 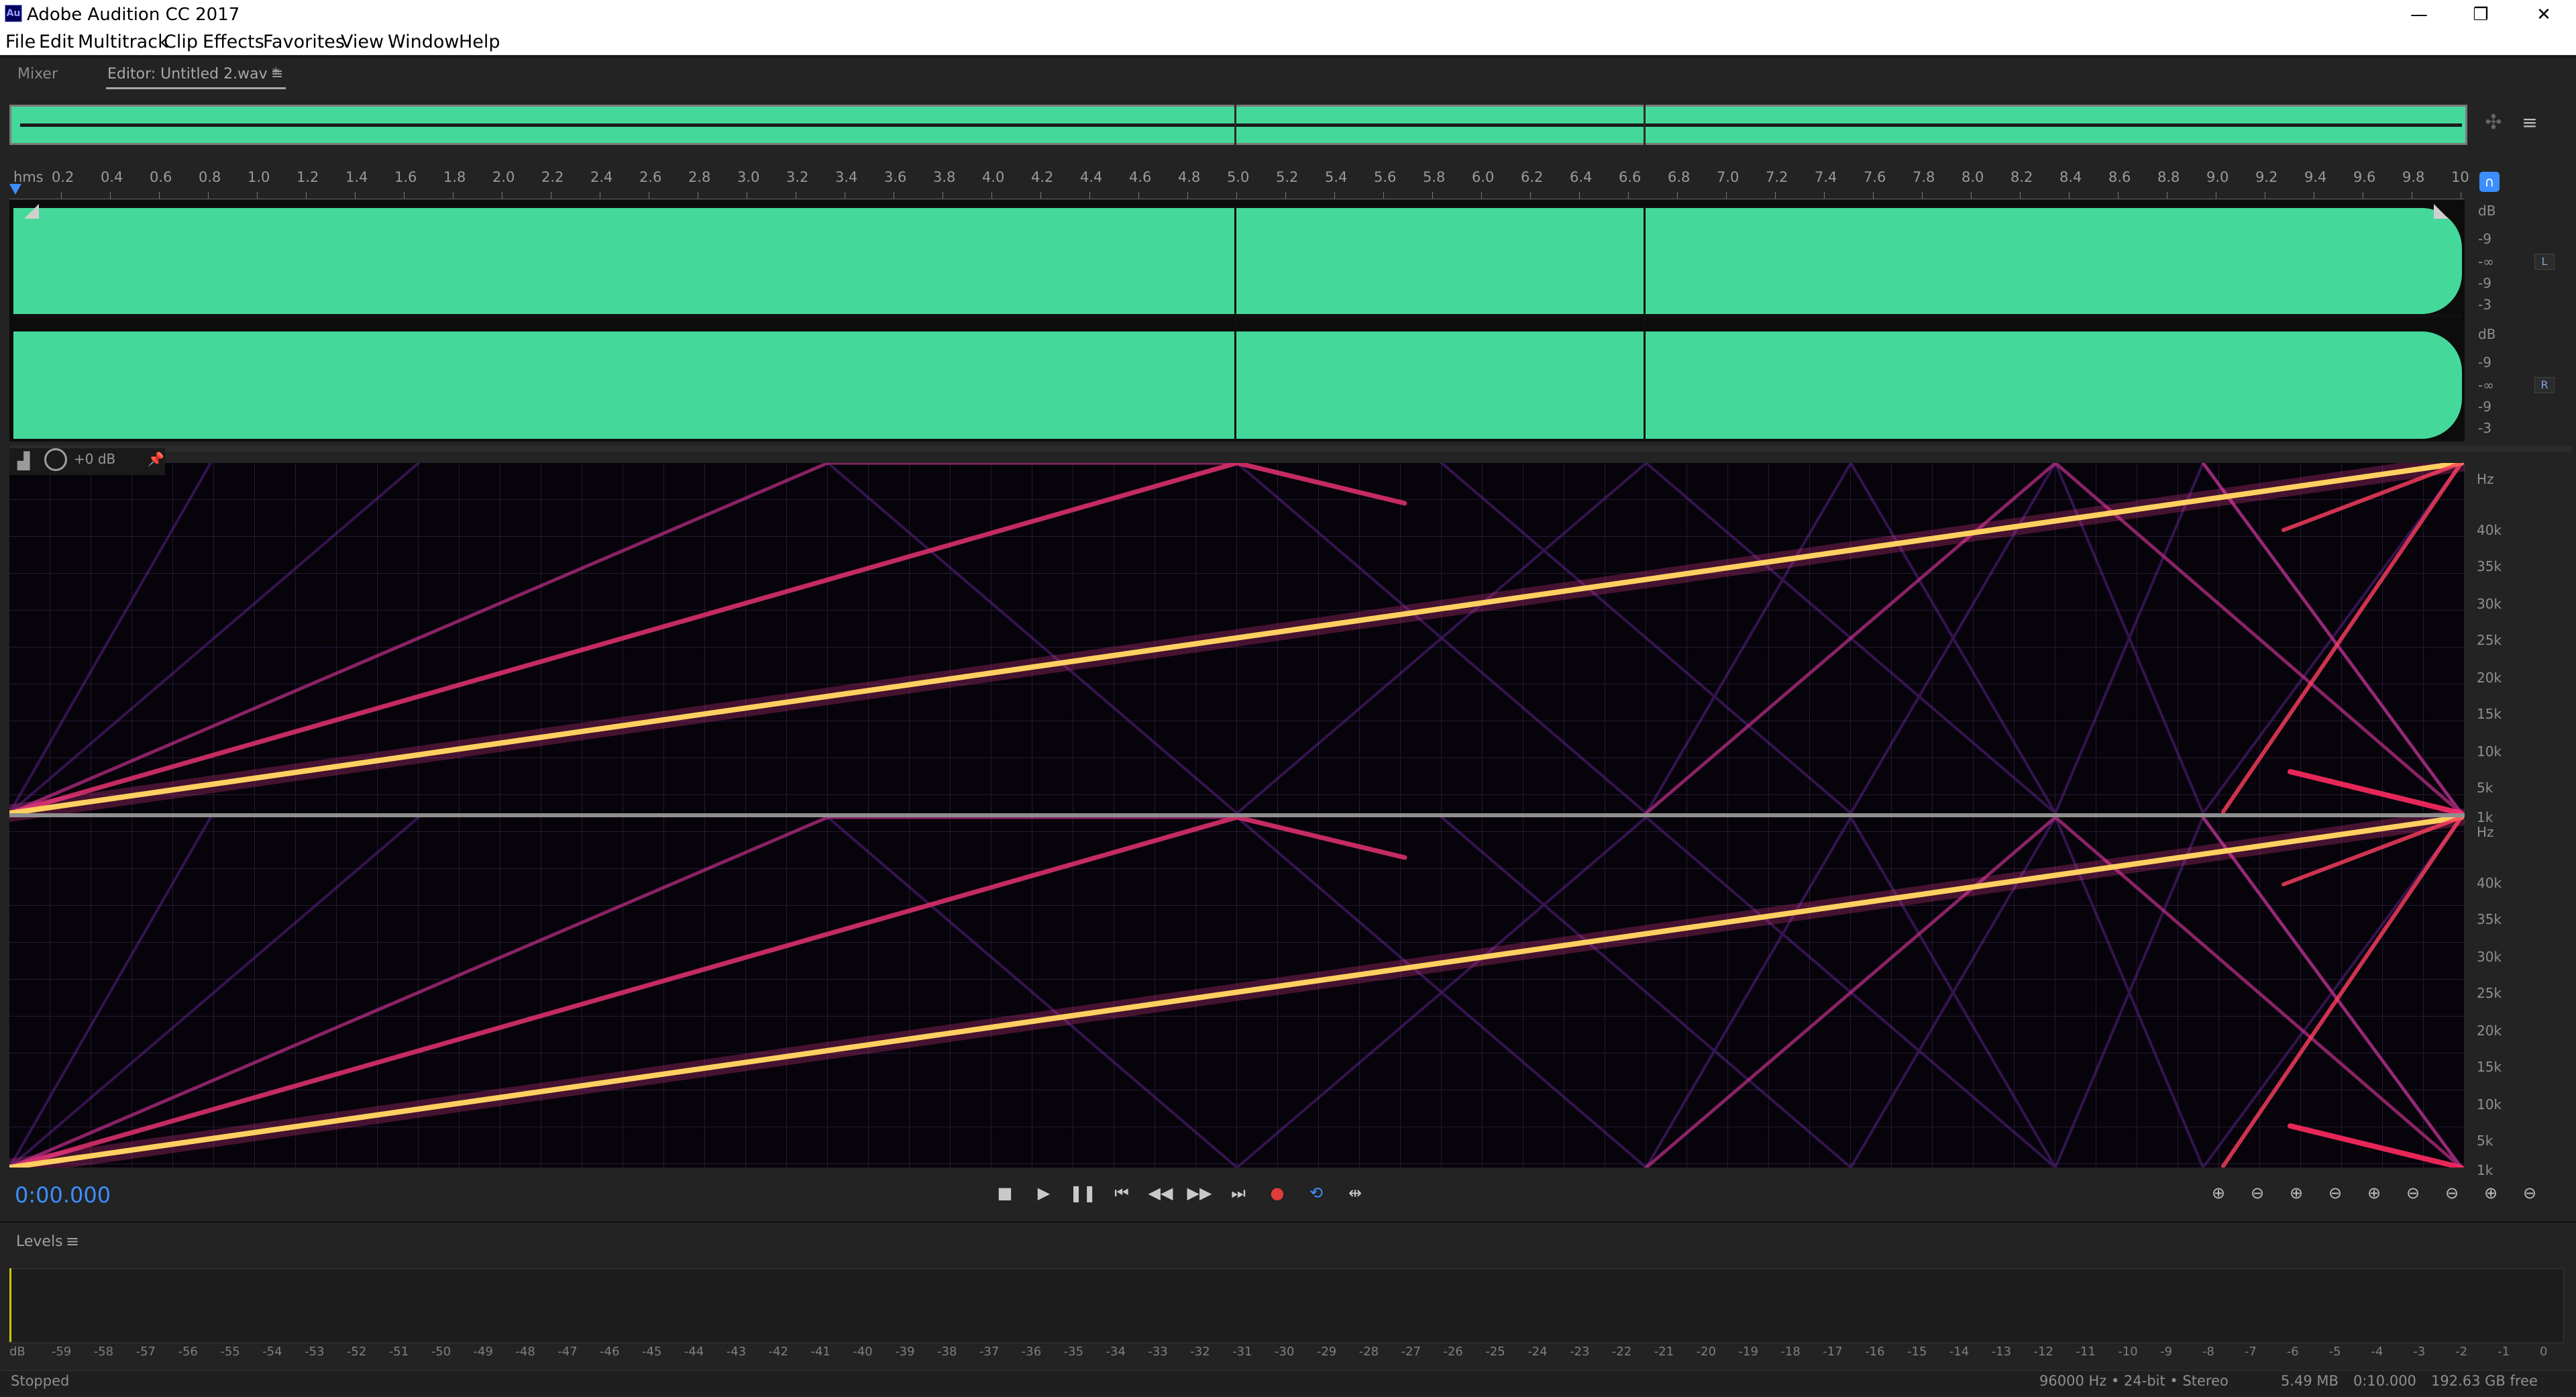 I want to click on meter-scale-label: -43, so click(x=736, y=1352).